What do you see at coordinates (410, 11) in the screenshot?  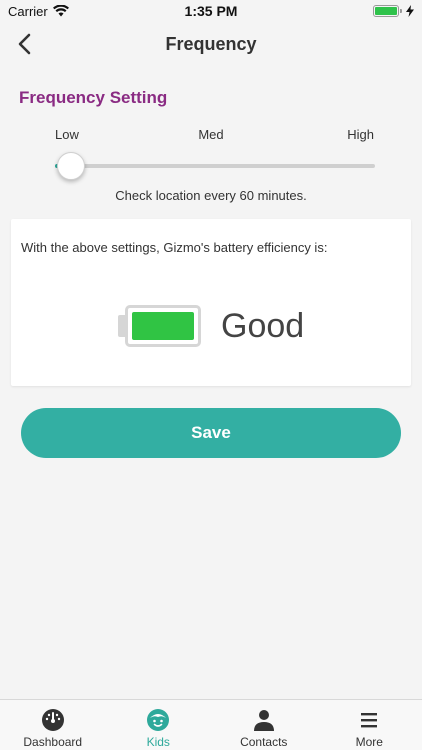 I see `charging-bolt-icon` at bounding box center [410, 11].